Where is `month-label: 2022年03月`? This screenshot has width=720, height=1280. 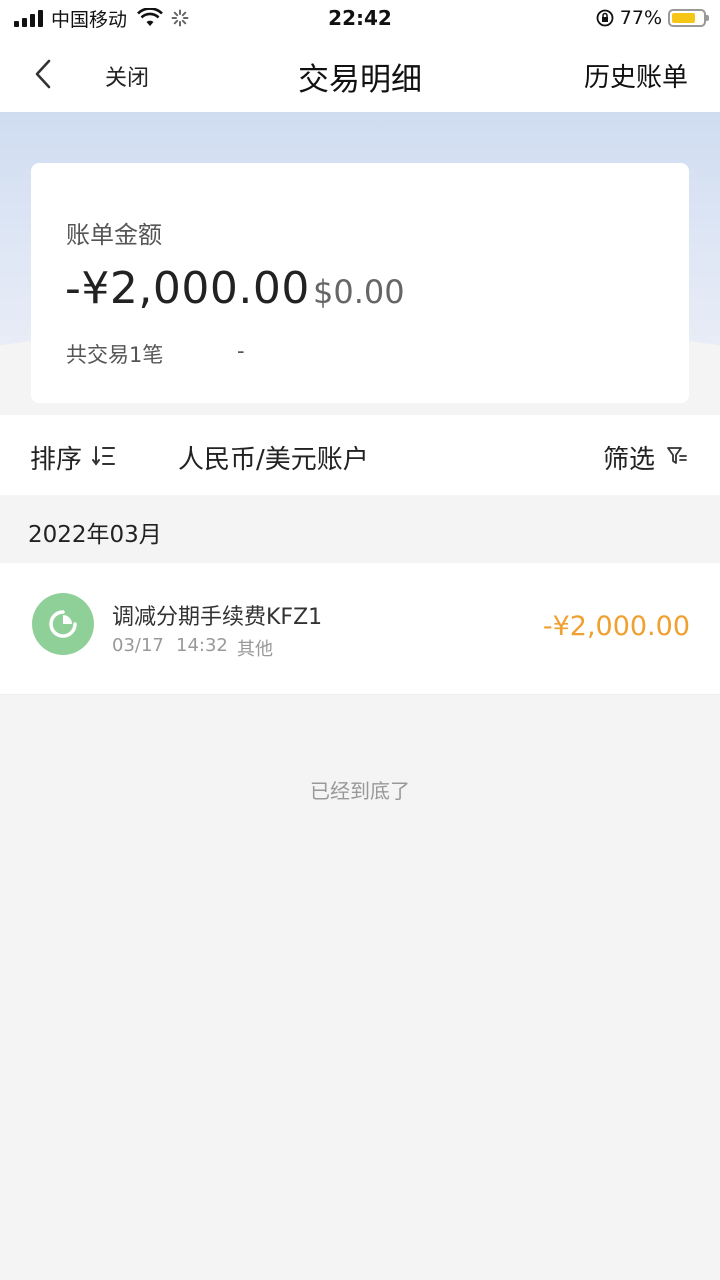 month-label: 2022年03月 is located at coordinates (95, 535).